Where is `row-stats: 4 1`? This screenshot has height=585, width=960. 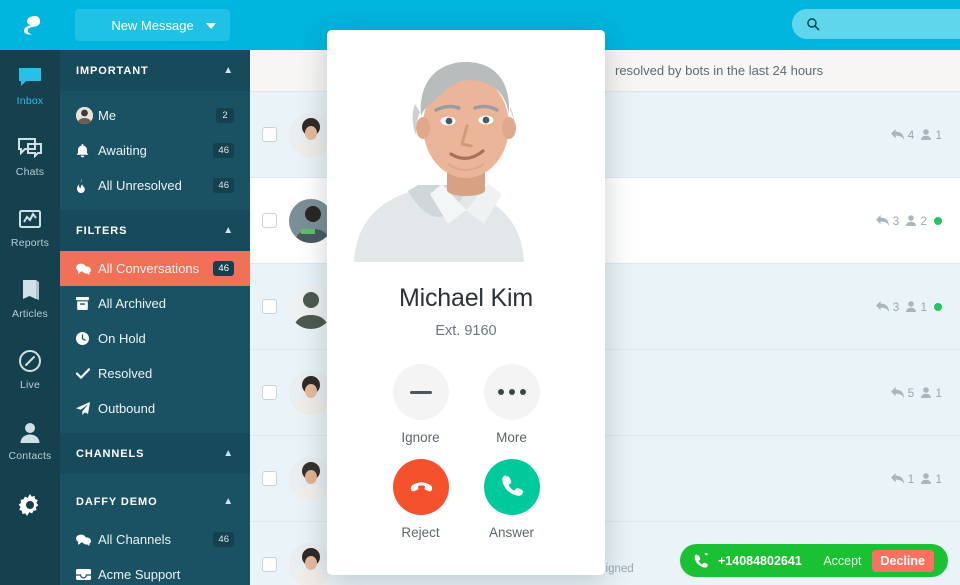 row-stats: 4 1 is located at coordinates (916, 134).